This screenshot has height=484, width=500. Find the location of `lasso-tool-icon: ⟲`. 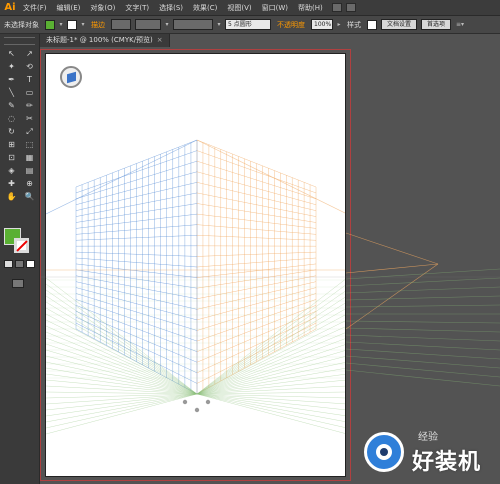

lasso-tool-icon: ⟲ is located at coordinates (29, 67).